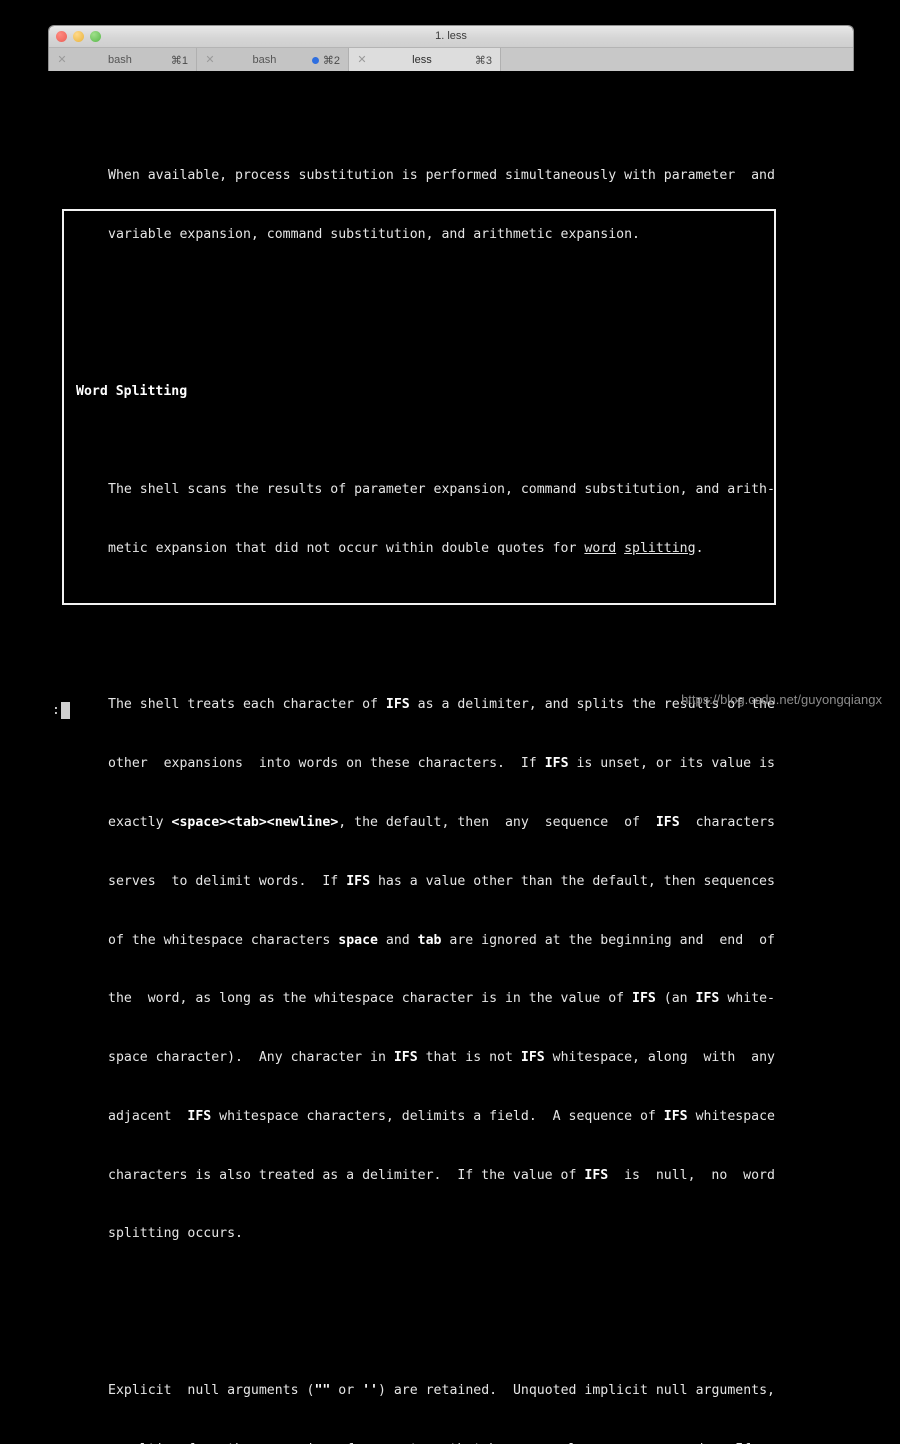 This screenshot has height=1444, width=900. Describe the element at coordinates (781, 700) in the screenshot. I see `watermark-url: https://blog.csdn.net/guyongqiangx` at that location.